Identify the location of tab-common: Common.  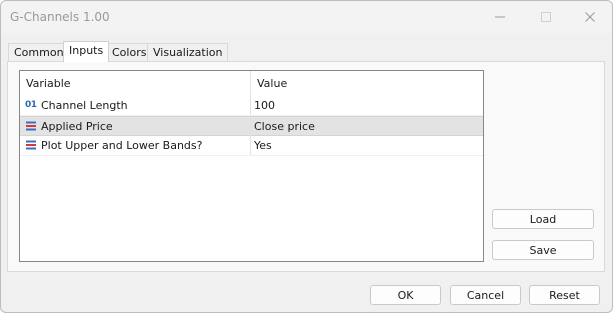
(39, 52).